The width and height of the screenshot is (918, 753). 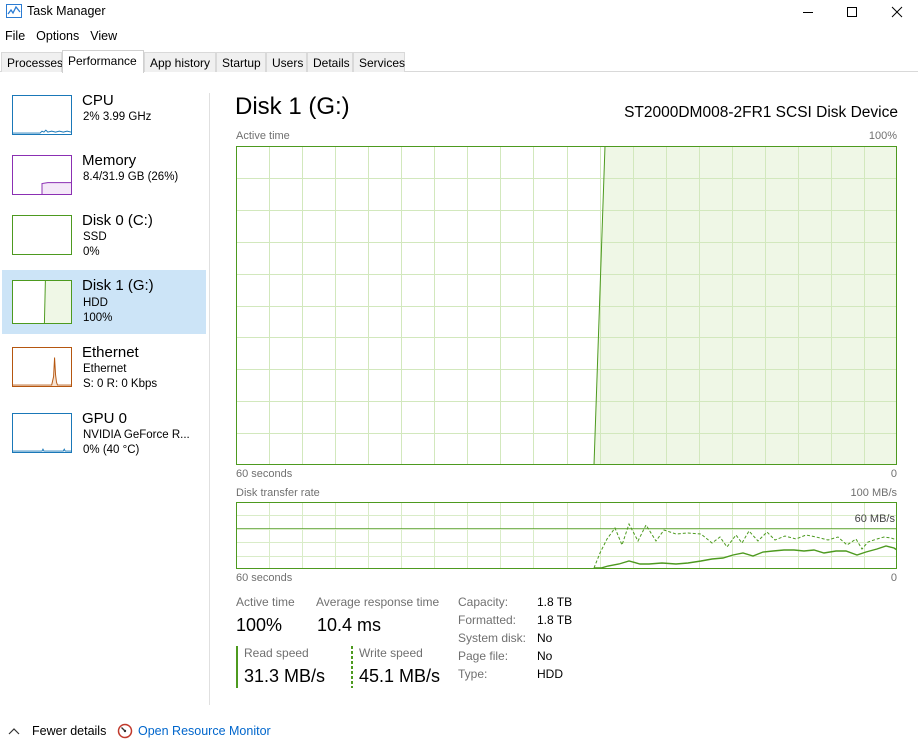 I want to click on transfer-chart-mid: 60 MB/s, so click(x=874, y=519).